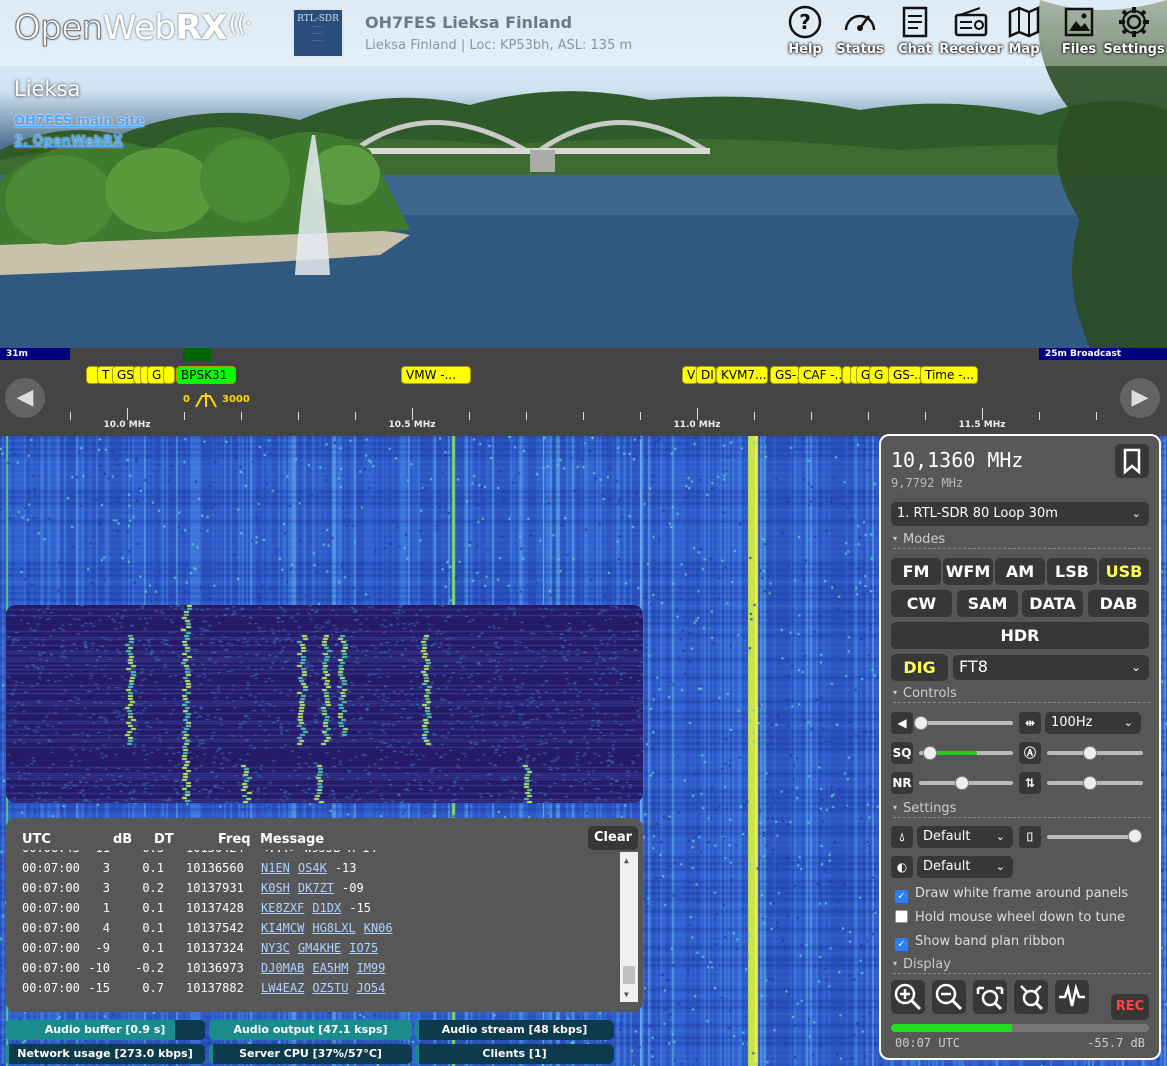  Describe the element at coordinates (1092, 837) in the screenshot. I see `zoom-slider` at that location.